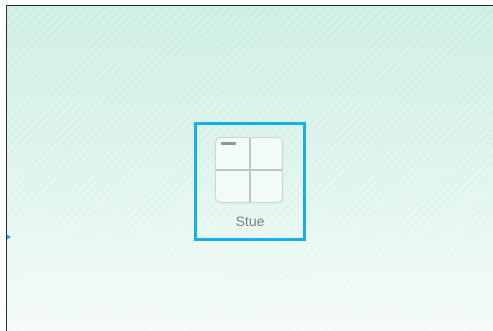 This screenshot has width=493, height=331. I want to click on edge-arrow-icon, so click(9, 237).